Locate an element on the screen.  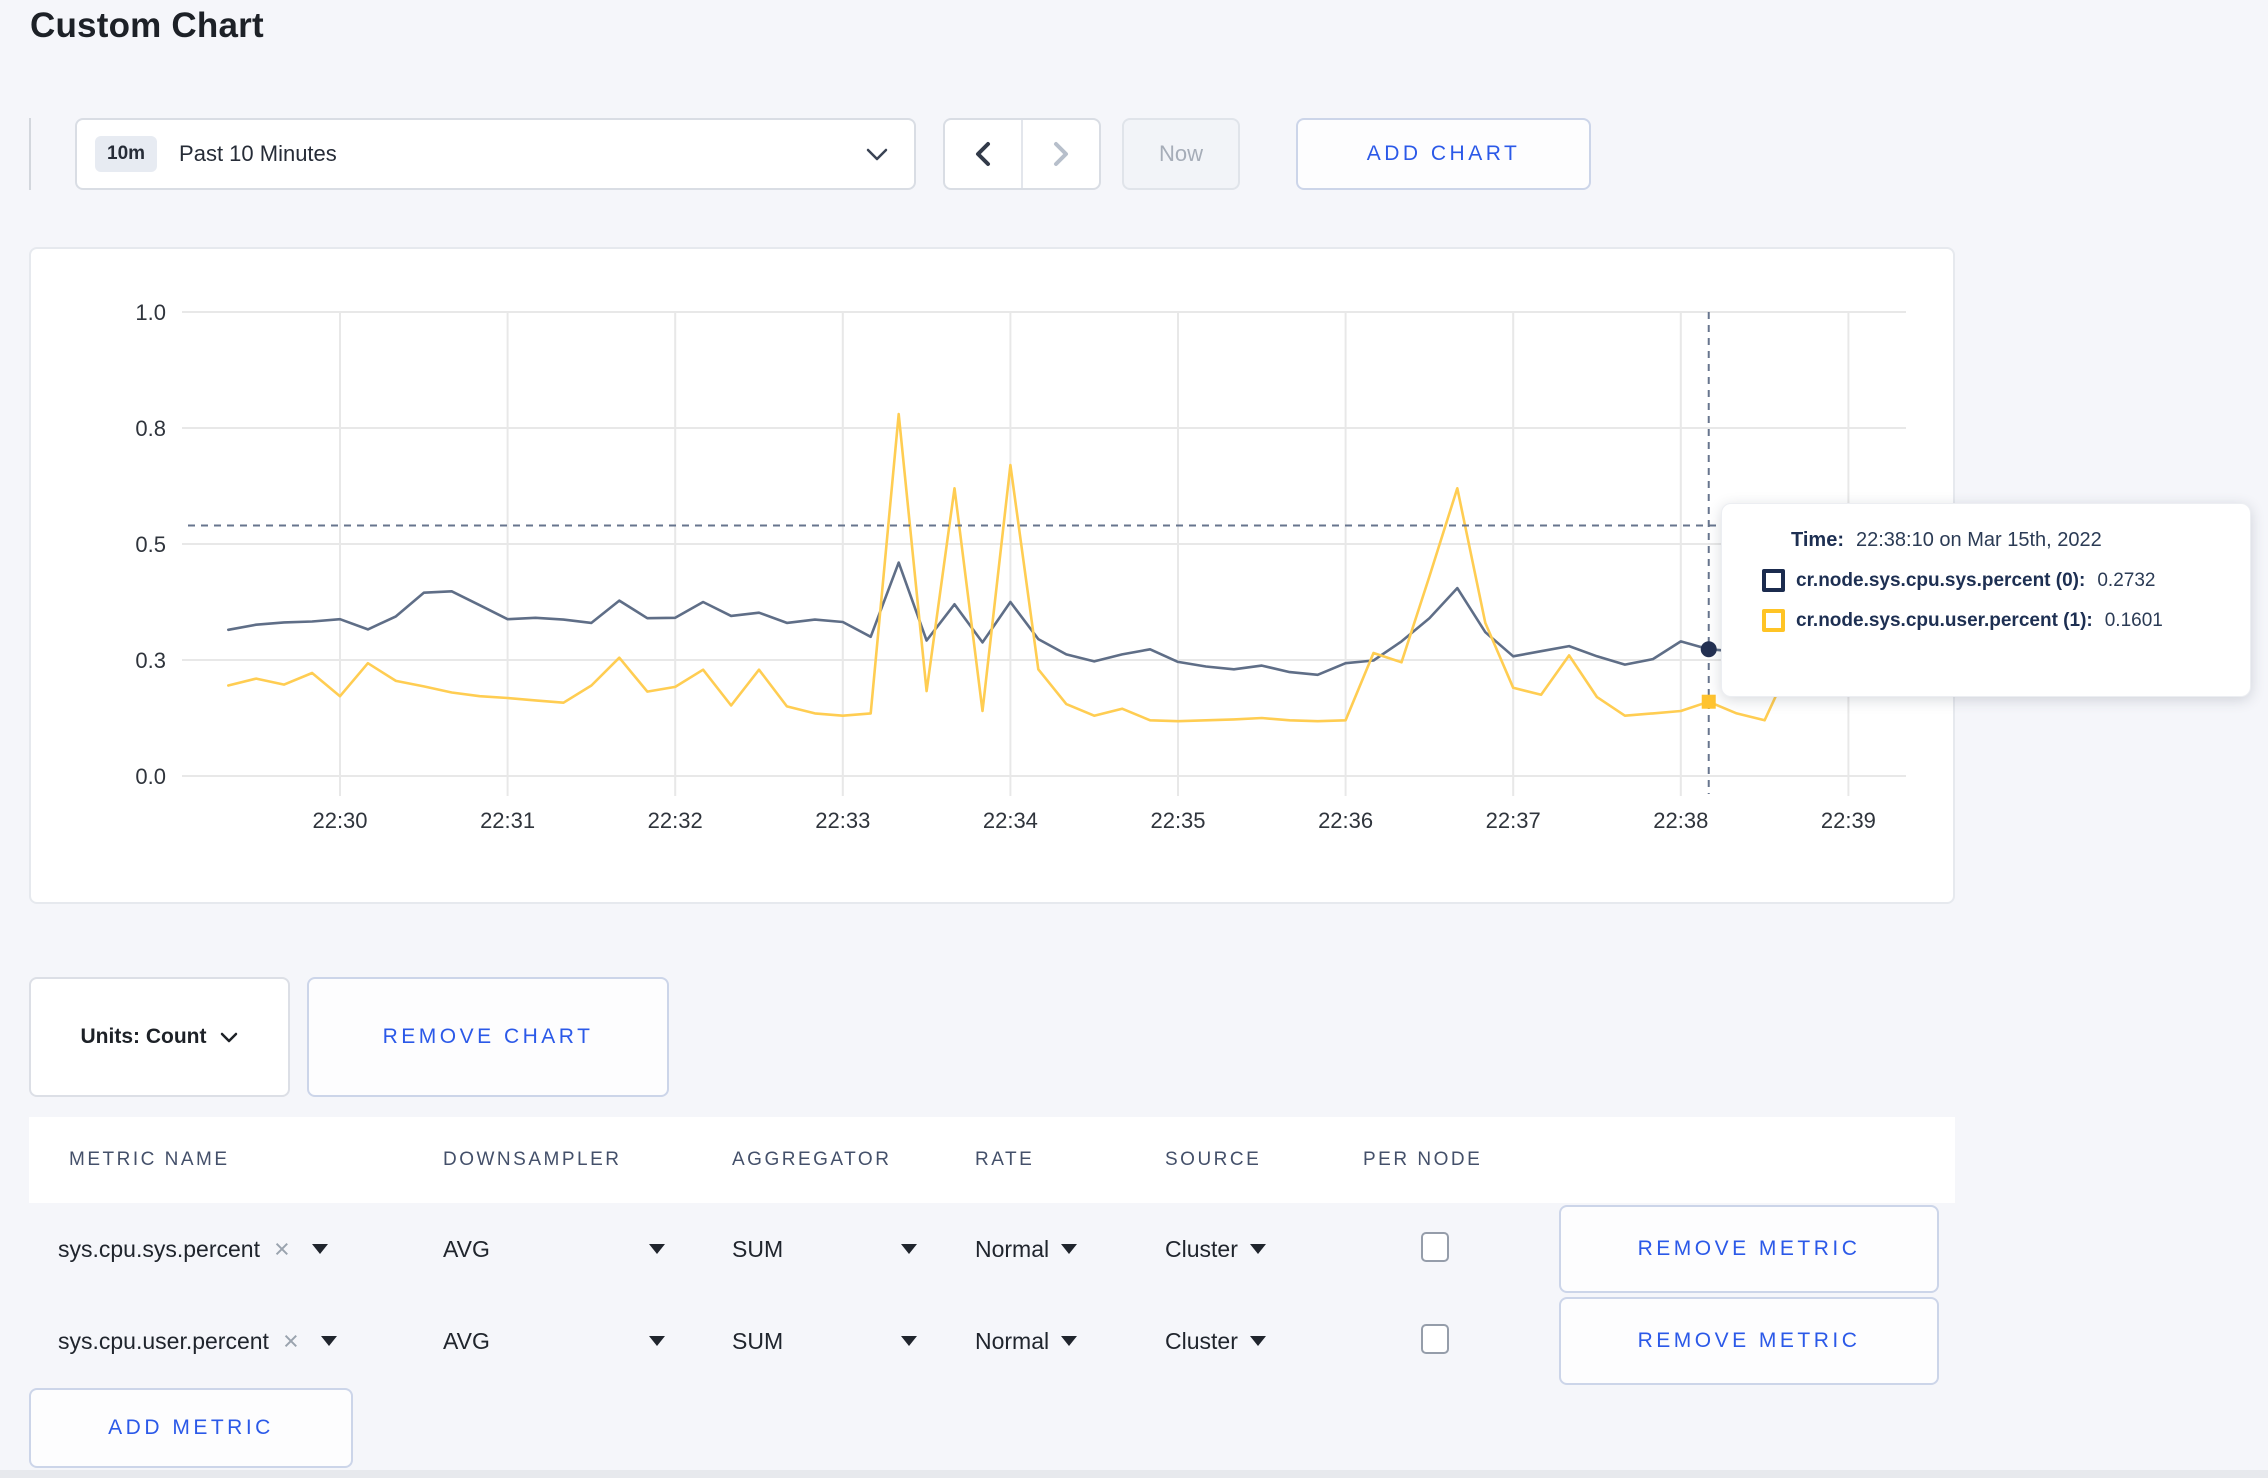
x-axis-tick-label: 22:37 is located at coordinates (1513, 820).